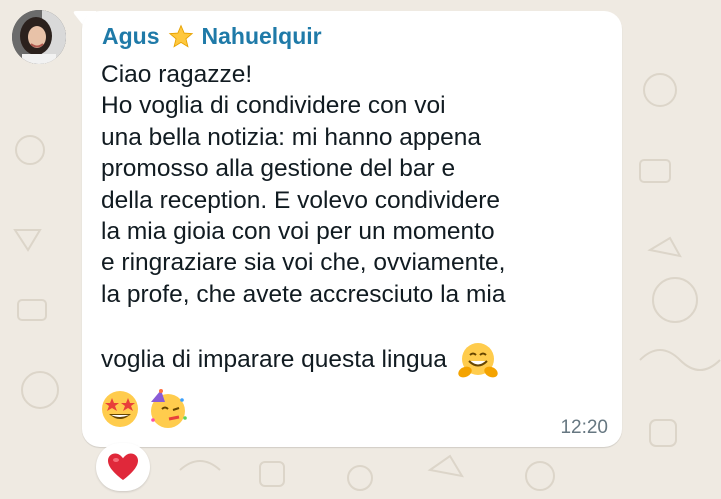  I want to click on reaction-badge, so click(123, 467).